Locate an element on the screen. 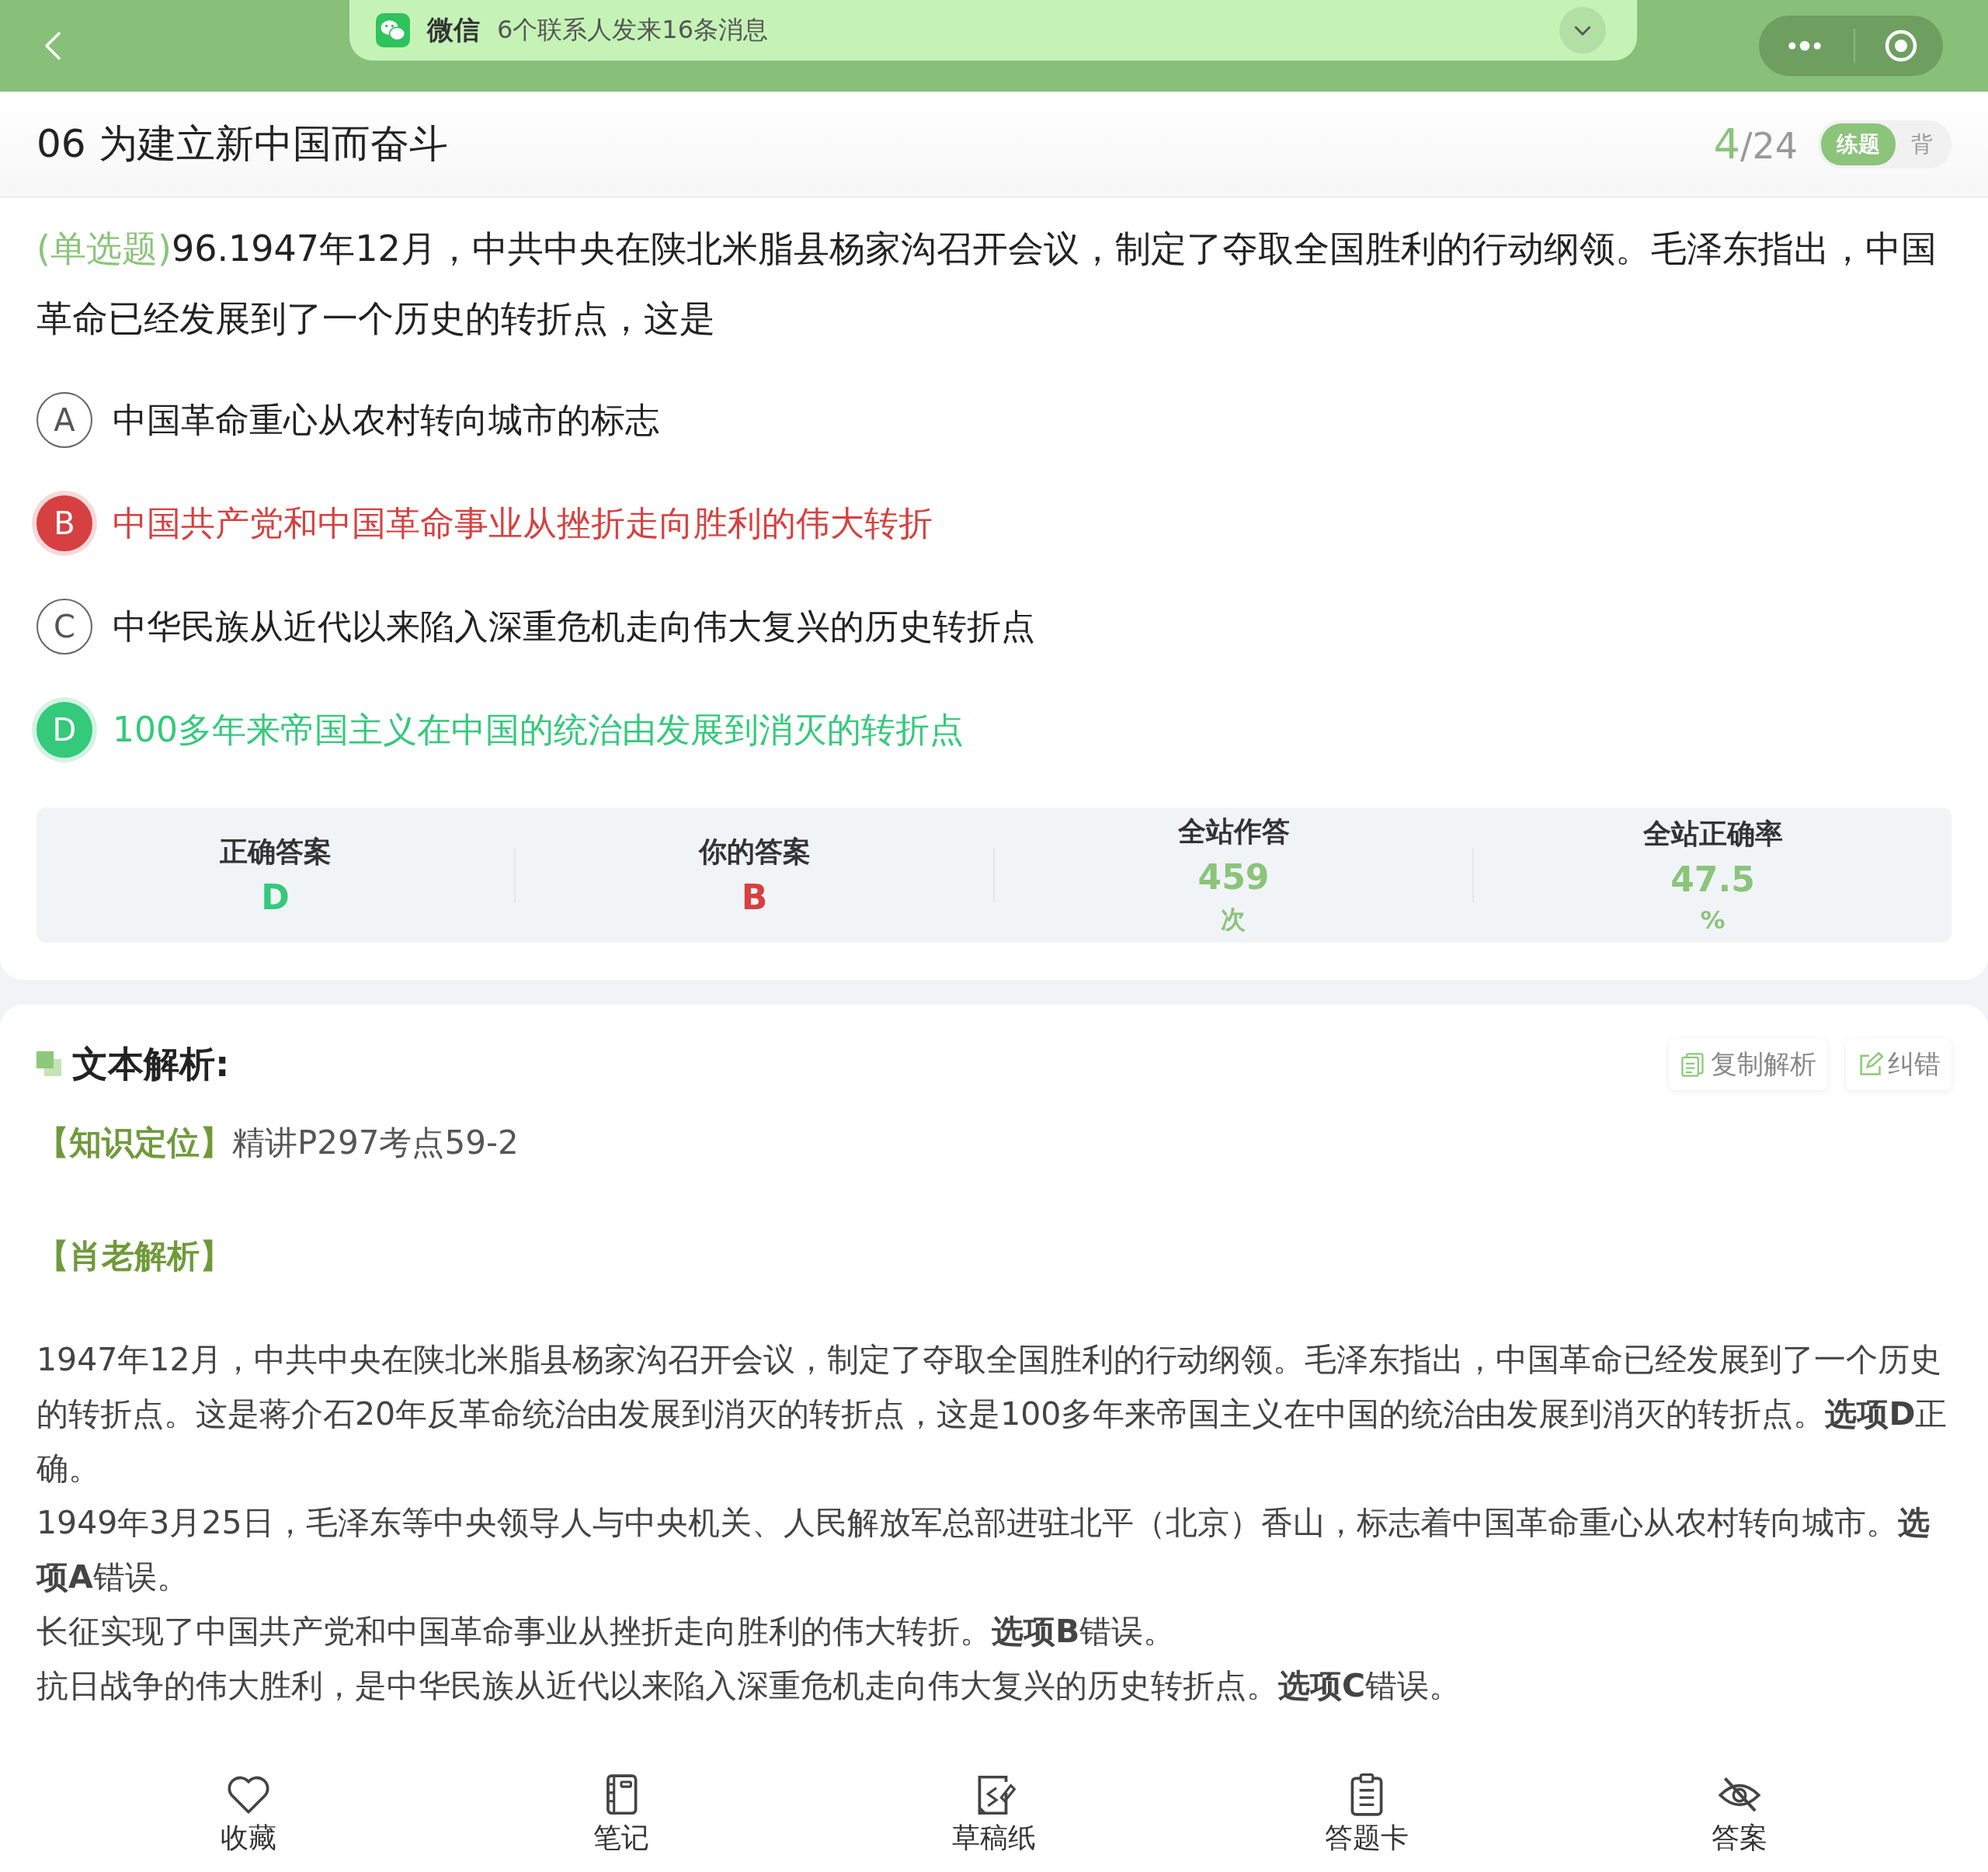  tab-bar-item: 草稿纸 is located at coordinates (994, 1822).